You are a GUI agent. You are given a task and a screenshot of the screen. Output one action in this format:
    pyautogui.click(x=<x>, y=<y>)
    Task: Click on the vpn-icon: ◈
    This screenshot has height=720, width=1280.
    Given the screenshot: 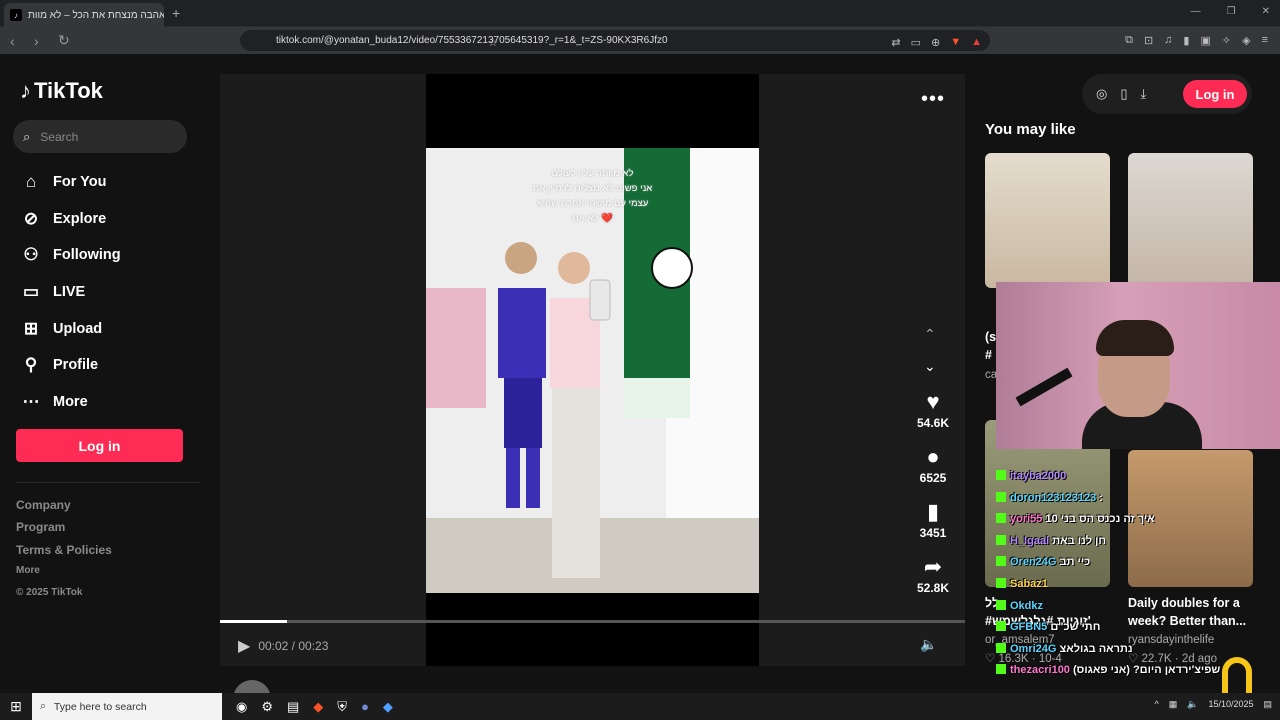 What is the action you would take?
    pyautogui.click(x=1246, y=40)
    